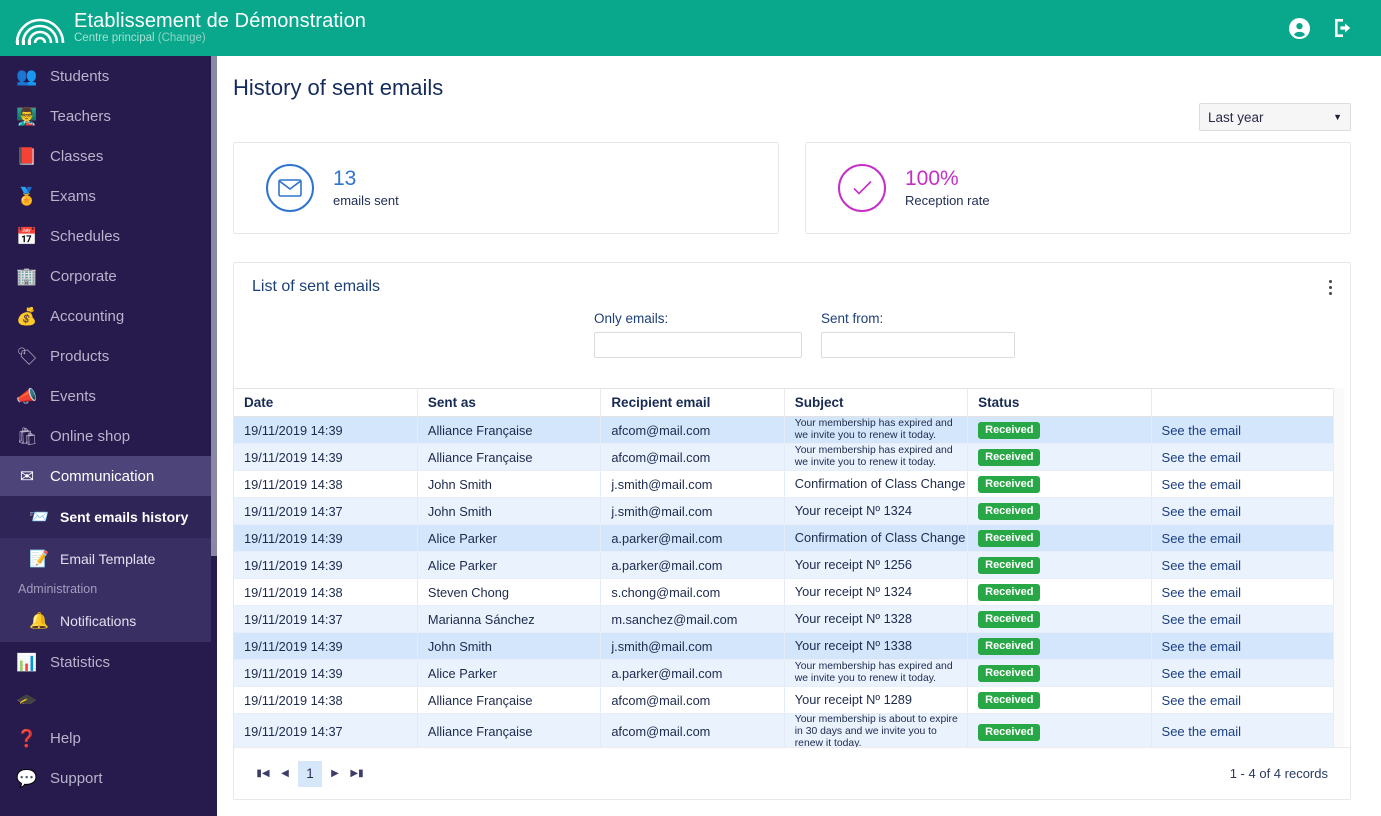 This screenshot has width=1381, height=816. What do you see at coordinates (108, 396) in the screenshot?
I see `sidebar-item-events: 📣 Events` at bounding box center [108, 396].